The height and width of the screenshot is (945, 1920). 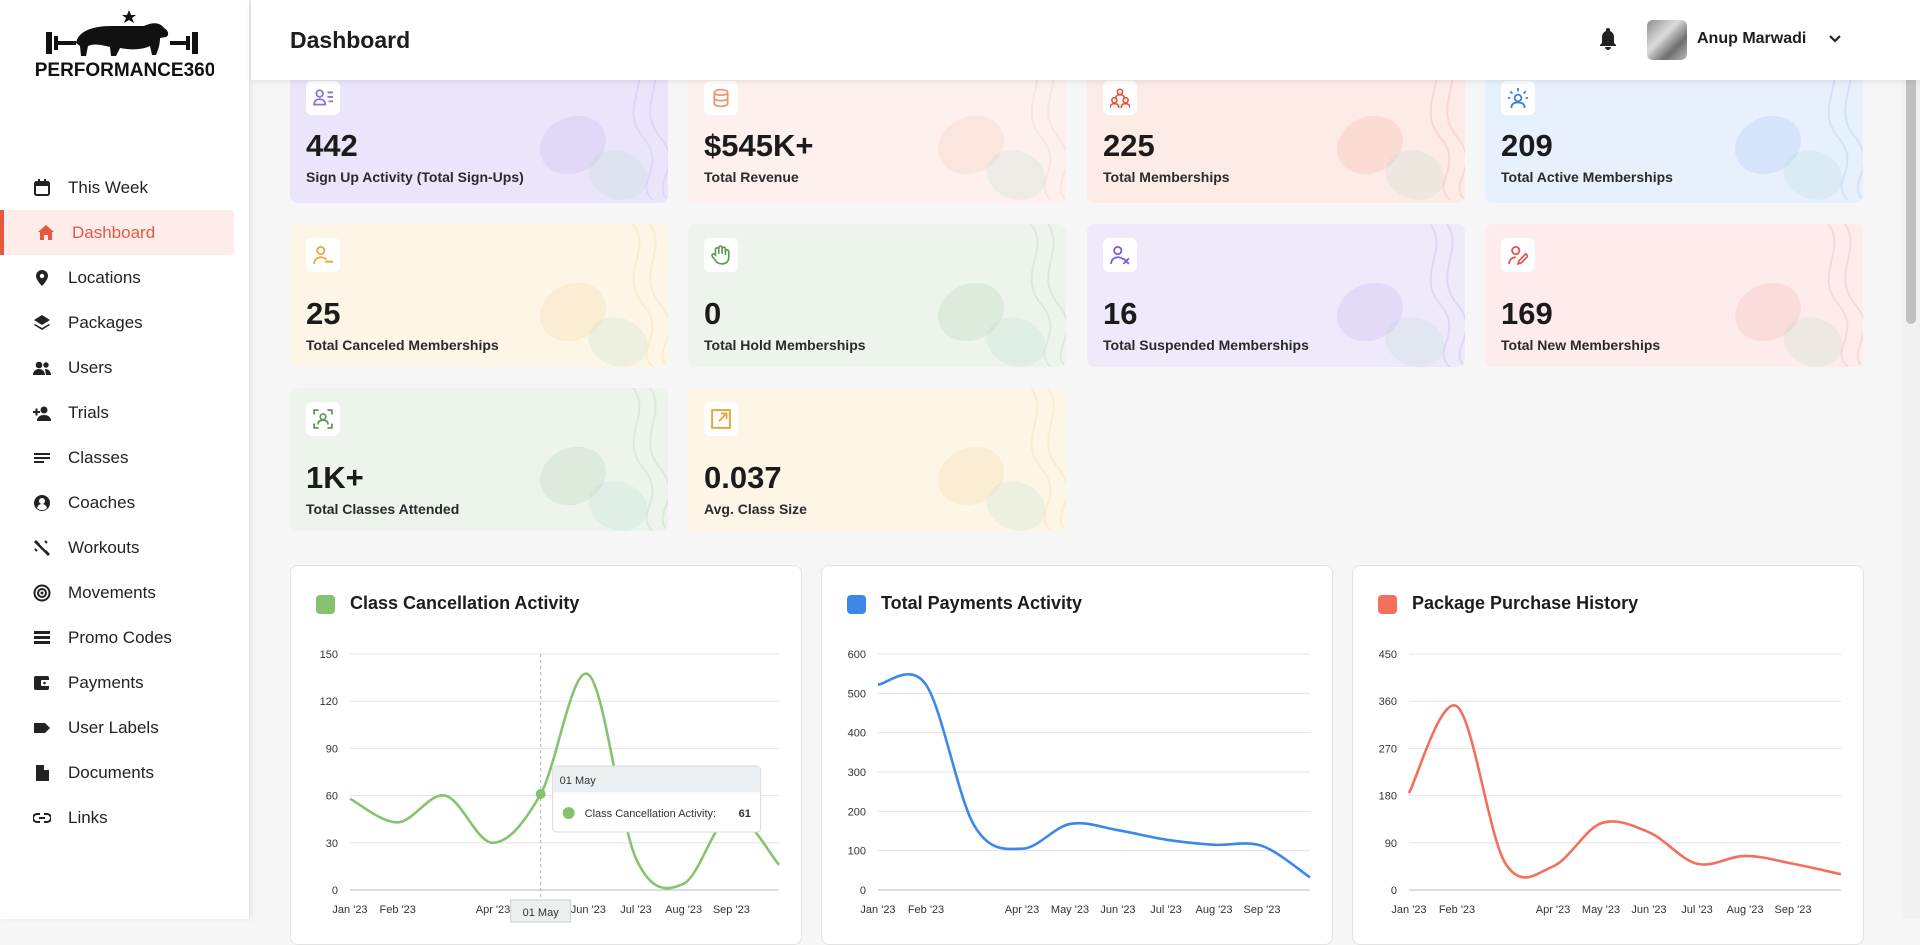 What do you see at coordinates (1276, 295) in the screenshot?
I see `stat-card: 16 Total Suspended Memberships` at bounding box center [1276, 295].